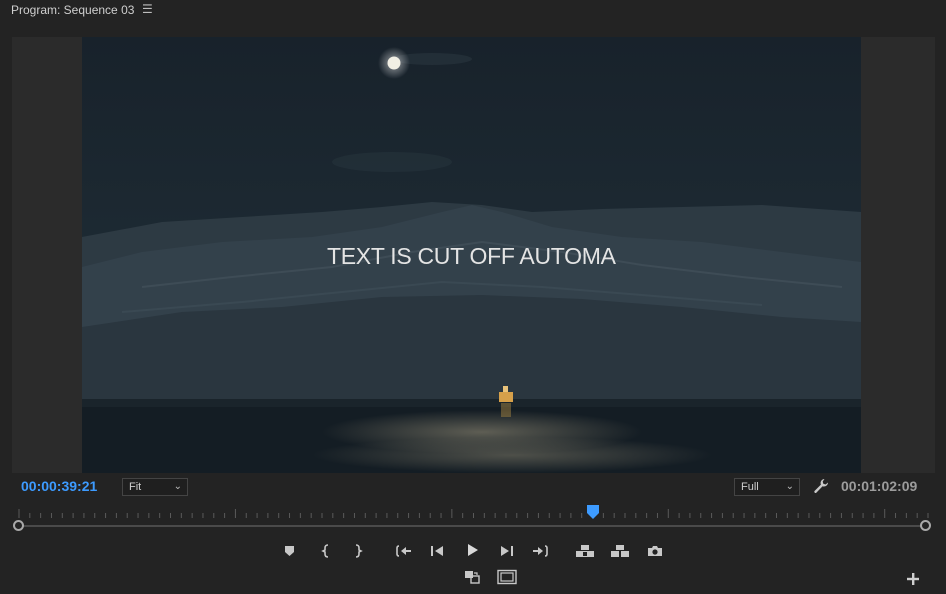 This screenshot has height=594, width=946. What do you see at coordinates (473, 11) in the screenshot?
I see `panel-header: Program: Sequence 03 ☰` at bounding box center [473, 11].